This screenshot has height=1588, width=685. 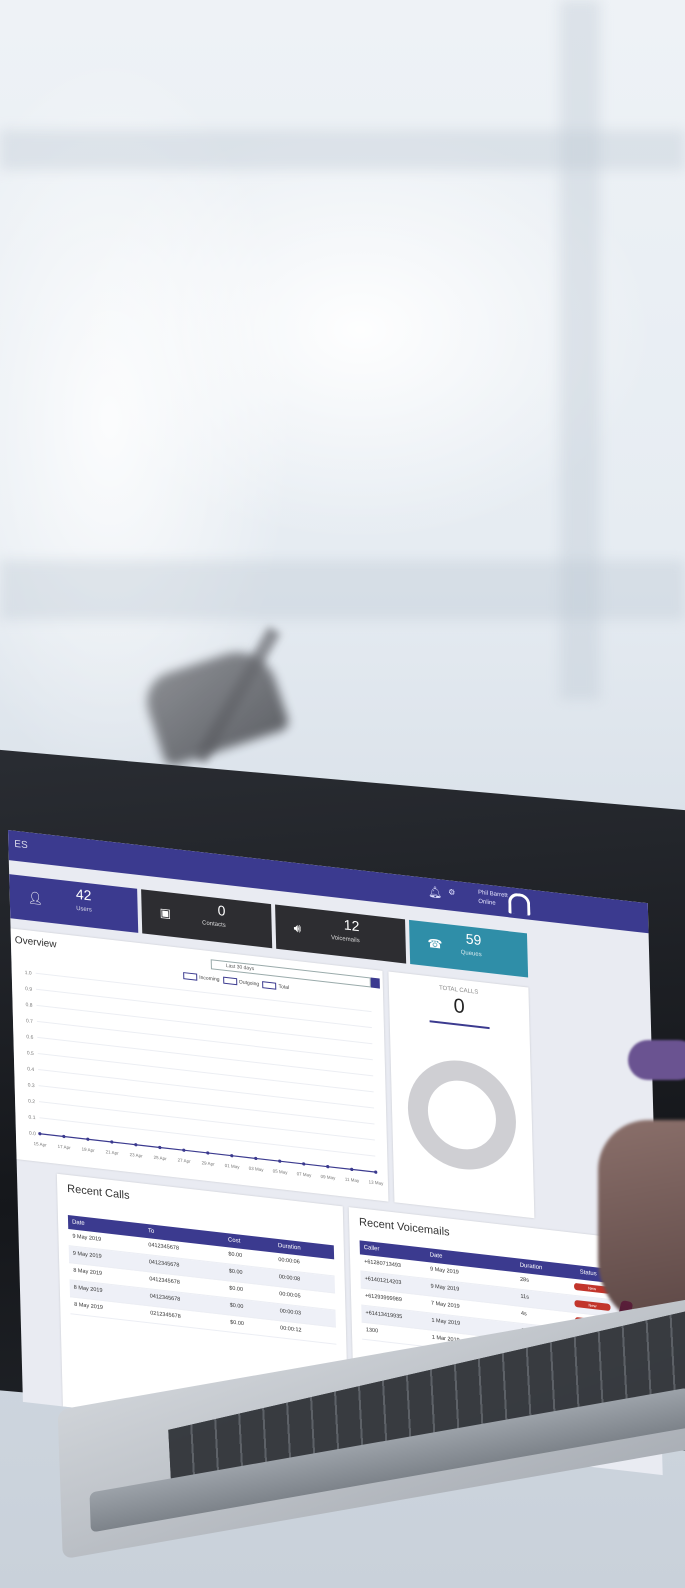 I want to click on y-tick-label: 0.8, so click(x=28, y=1005).